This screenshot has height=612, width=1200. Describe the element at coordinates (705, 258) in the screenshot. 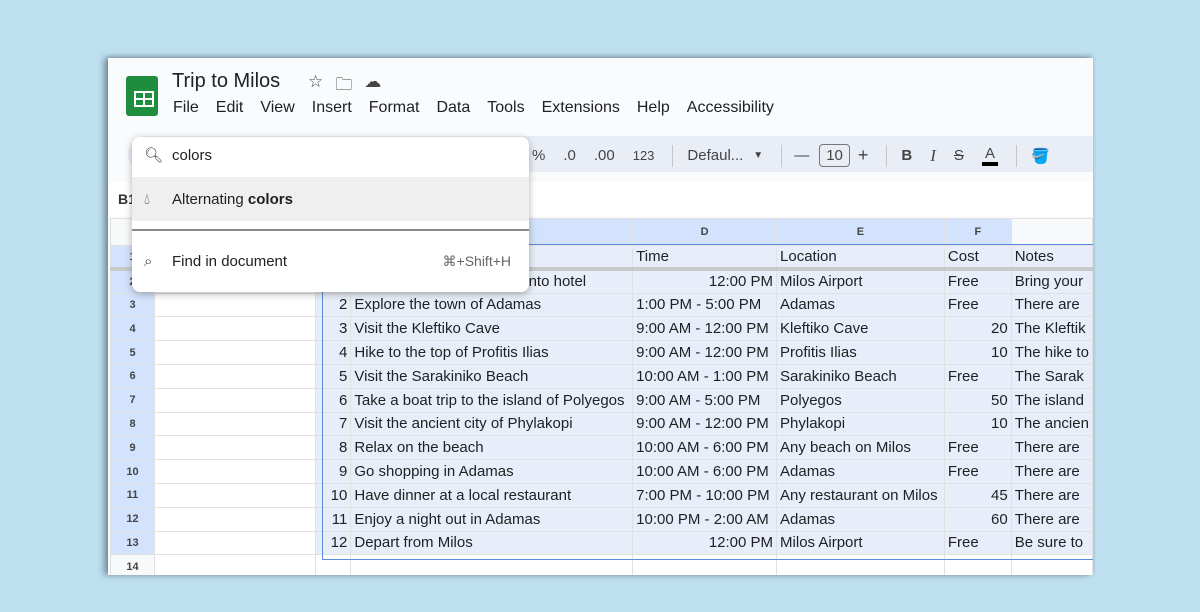

I see `cell: Time` at that location.